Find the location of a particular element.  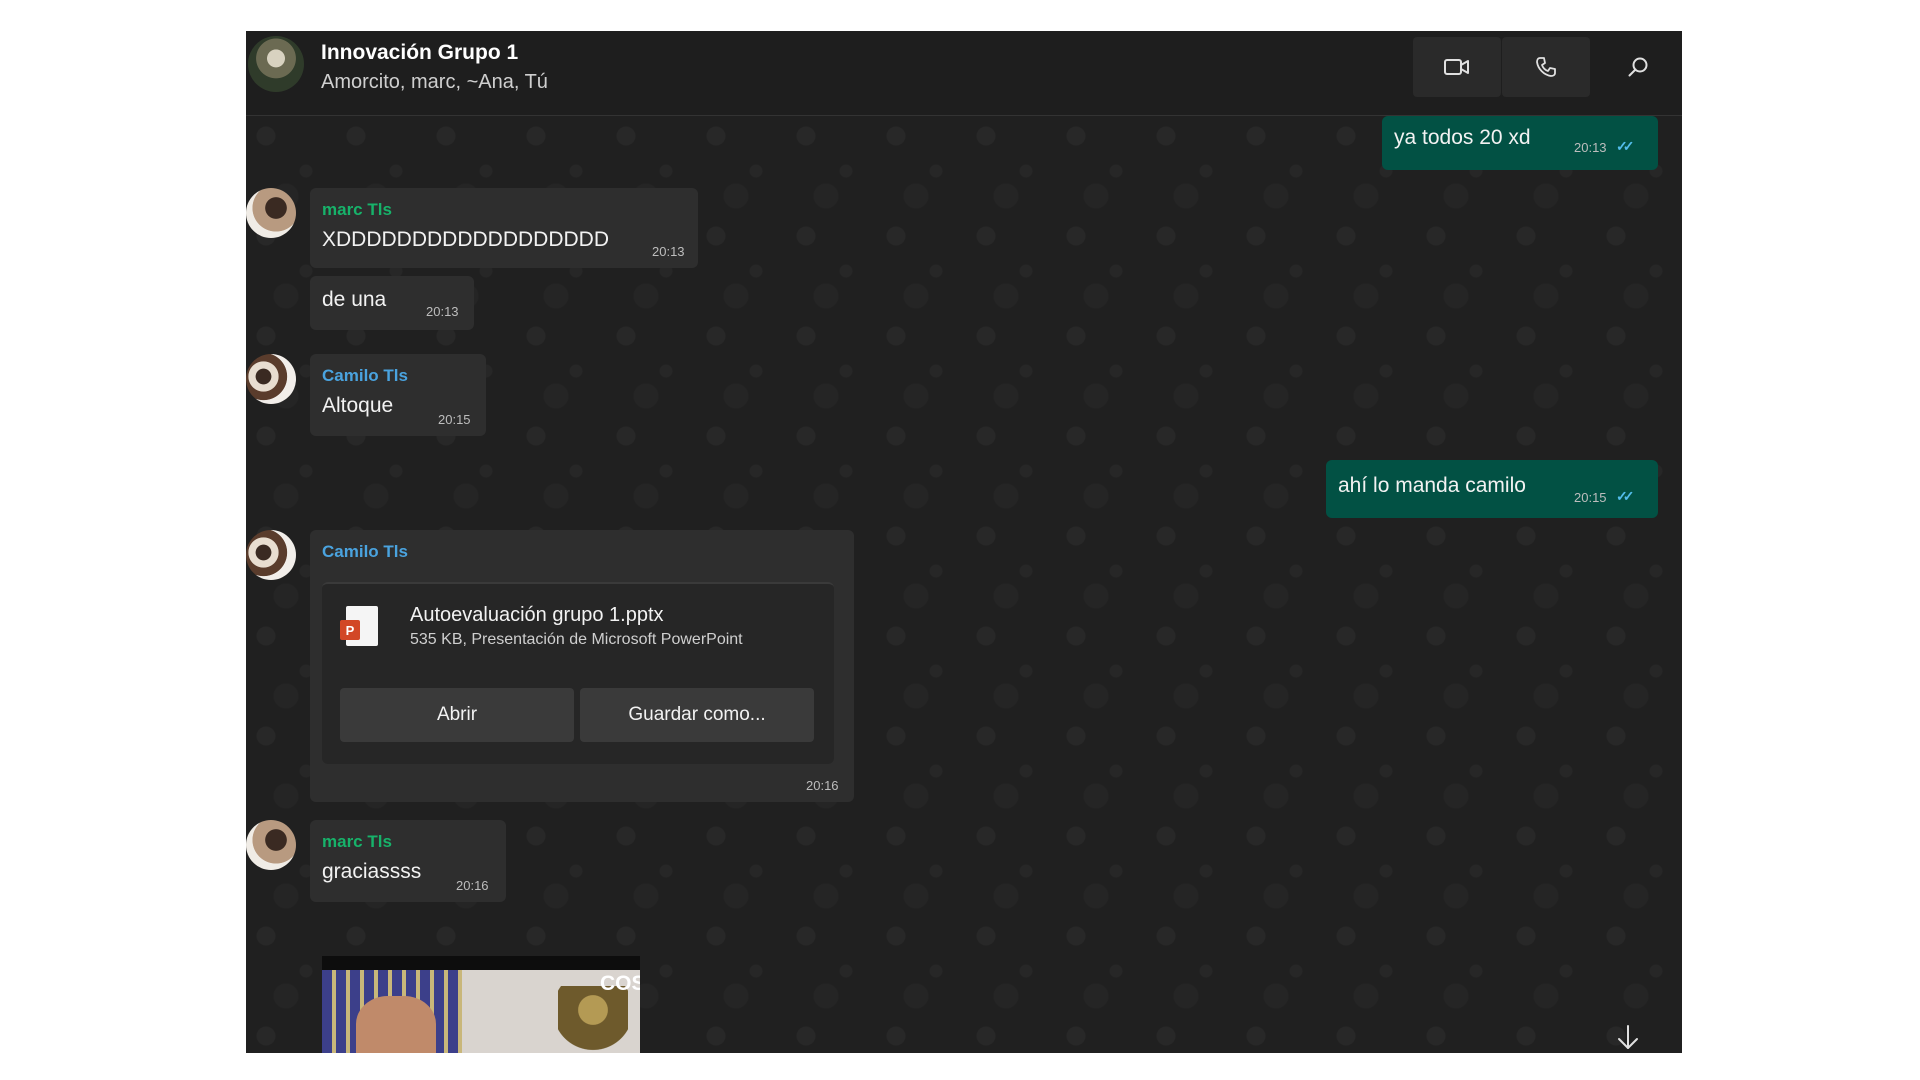

message-bubble-incoming: Camilo Tls Altoque 20:15 is located at coordinates (398, 395).